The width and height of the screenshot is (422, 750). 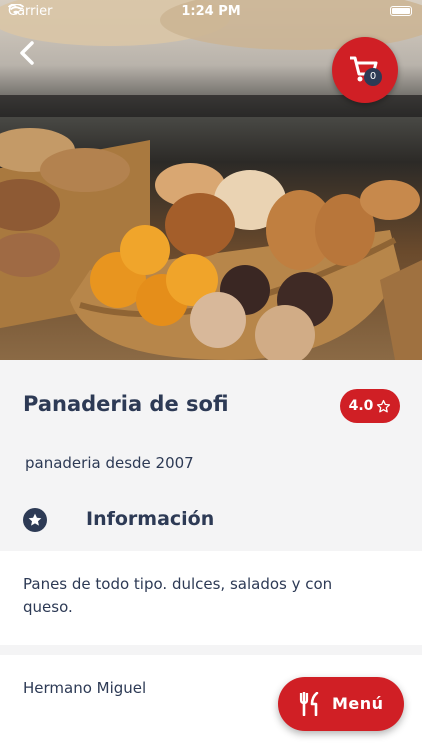 I want to click on status-time: 1:24 PM, so click(x=211, y=11).